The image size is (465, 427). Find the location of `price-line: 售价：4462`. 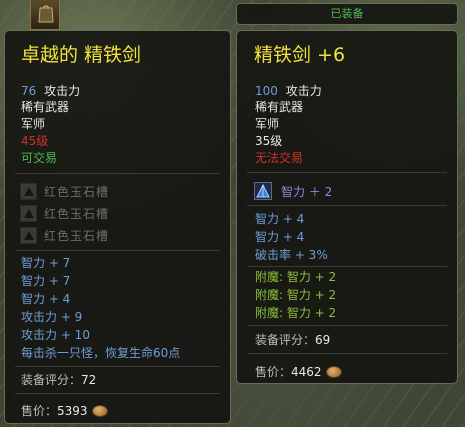

price-line: 售价：4462 is located at coordinates (298, 372).